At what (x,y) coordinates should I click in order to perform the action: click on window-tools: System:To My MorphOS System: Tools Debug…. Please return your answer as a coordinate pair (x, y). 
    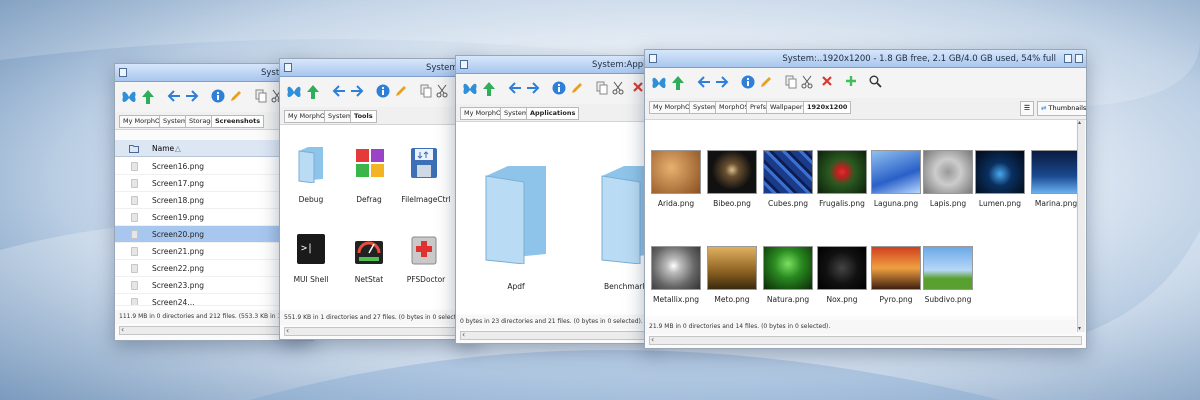
    Looking at the image, I should click on (379, 199).